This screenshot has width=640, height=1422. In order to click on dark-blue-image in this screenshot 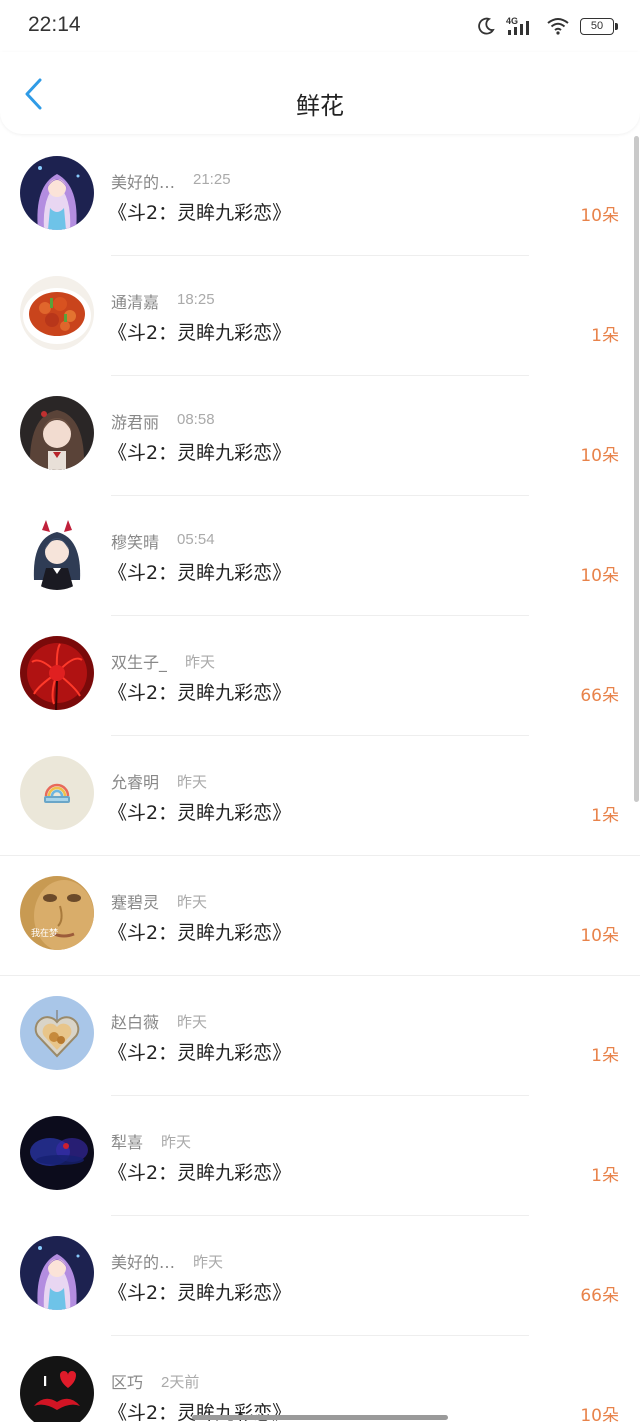, I will do `click(57, 1153)`.